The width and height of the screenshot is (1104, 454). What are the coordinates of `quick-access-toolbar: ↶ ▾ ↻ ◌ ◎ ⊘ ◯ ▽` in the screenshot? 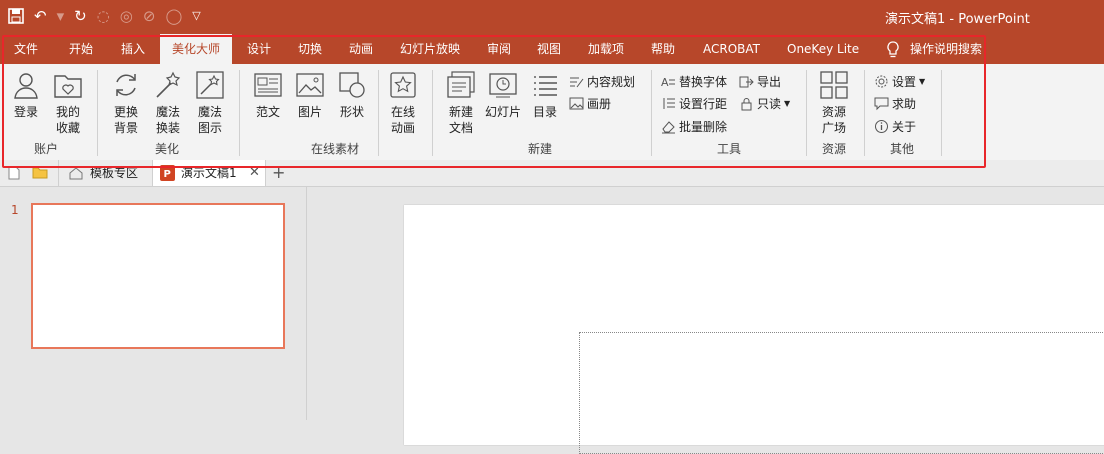 It's located at (104, 16).